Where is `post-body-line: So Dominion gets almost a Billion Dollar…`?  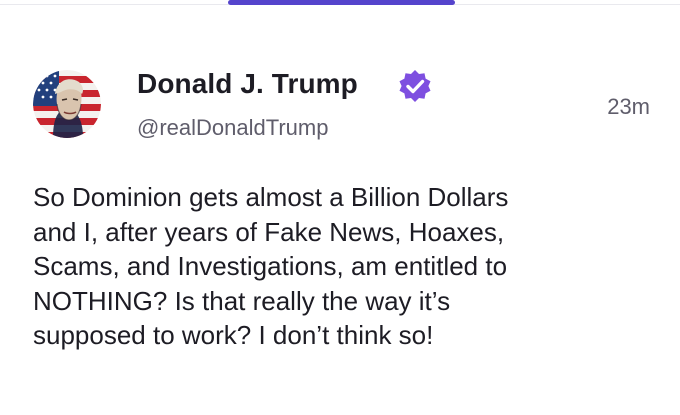 post-body-line: So Dominion gets almost a Billion Dollar… is located at coordinates (271, 197).